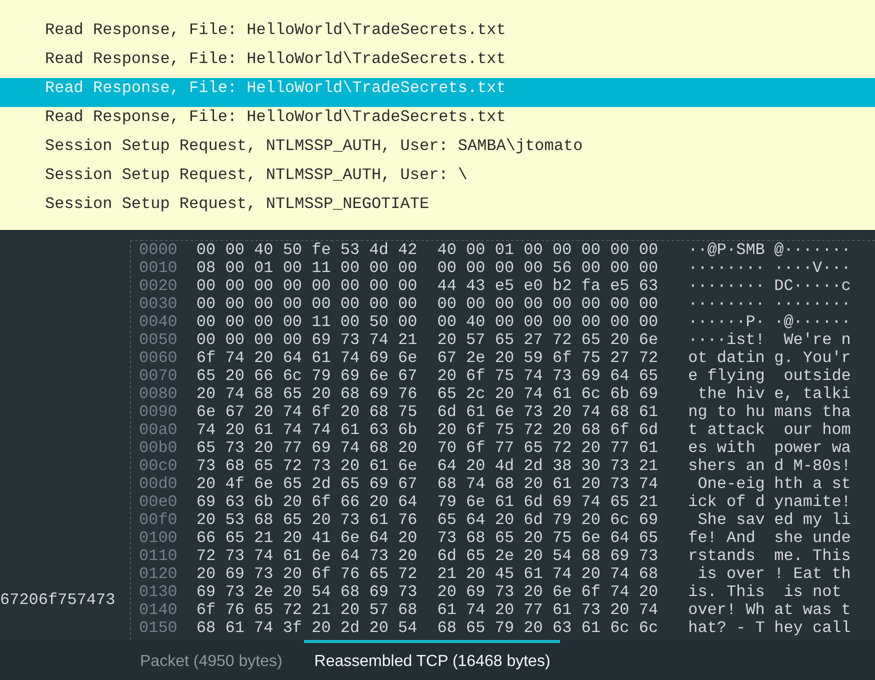  What do you see at coordinates (812, 592) in the screenshot?
I see `ascii-text: is not` at bounding box center [812, 592].